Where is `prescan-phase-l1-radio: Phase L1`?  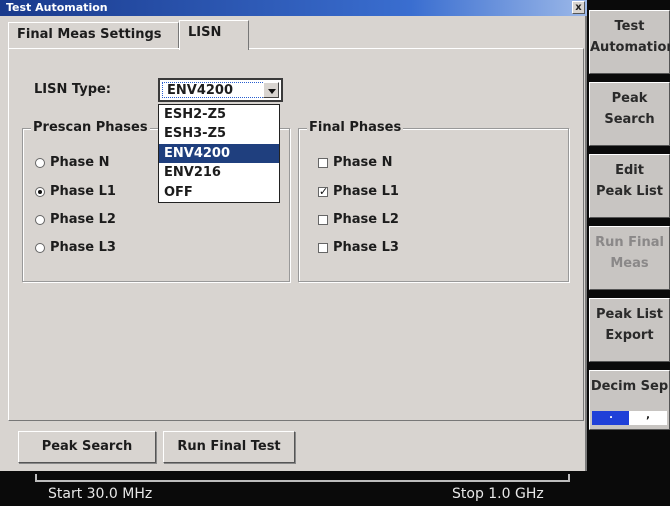
prescan-phase-l1-radio: Phase L1 is located at coordinates (75, 192).